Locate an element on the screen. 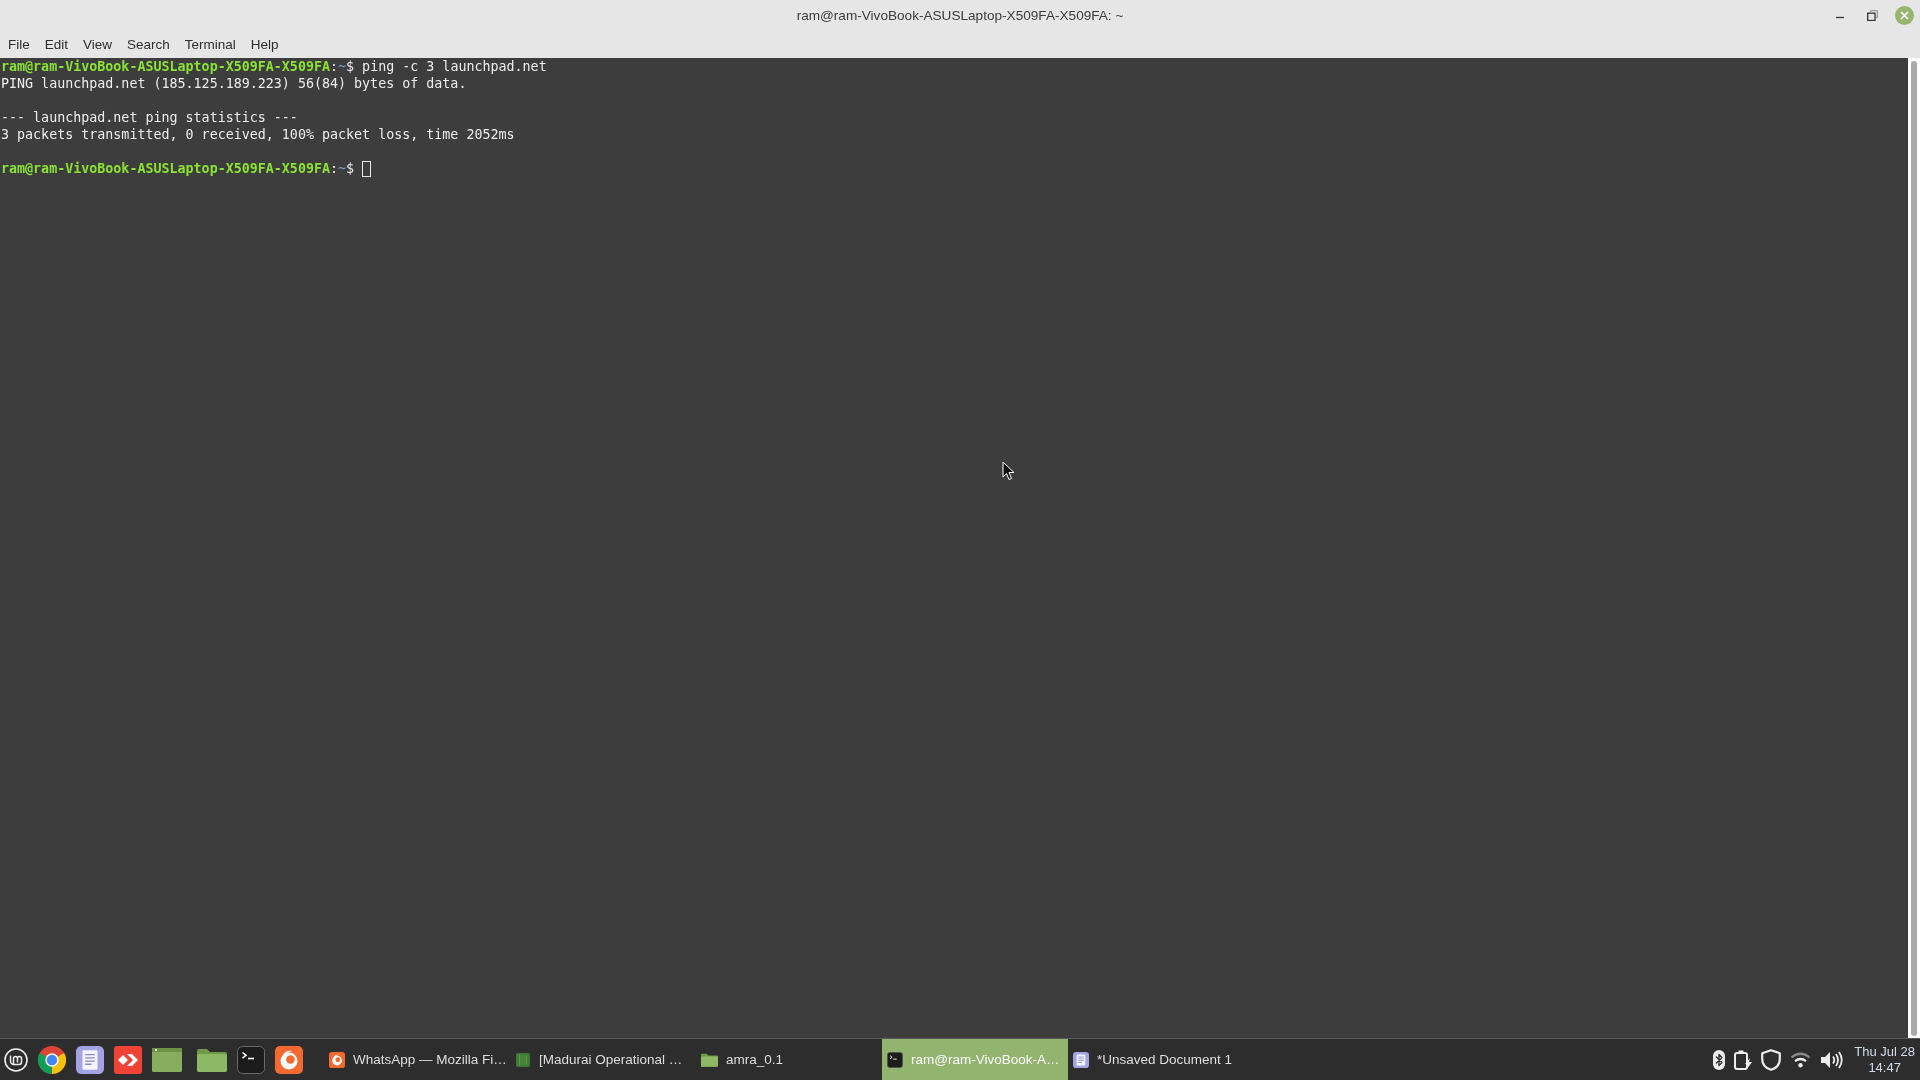  pointer-icon is located at coordinates (1008, 471).